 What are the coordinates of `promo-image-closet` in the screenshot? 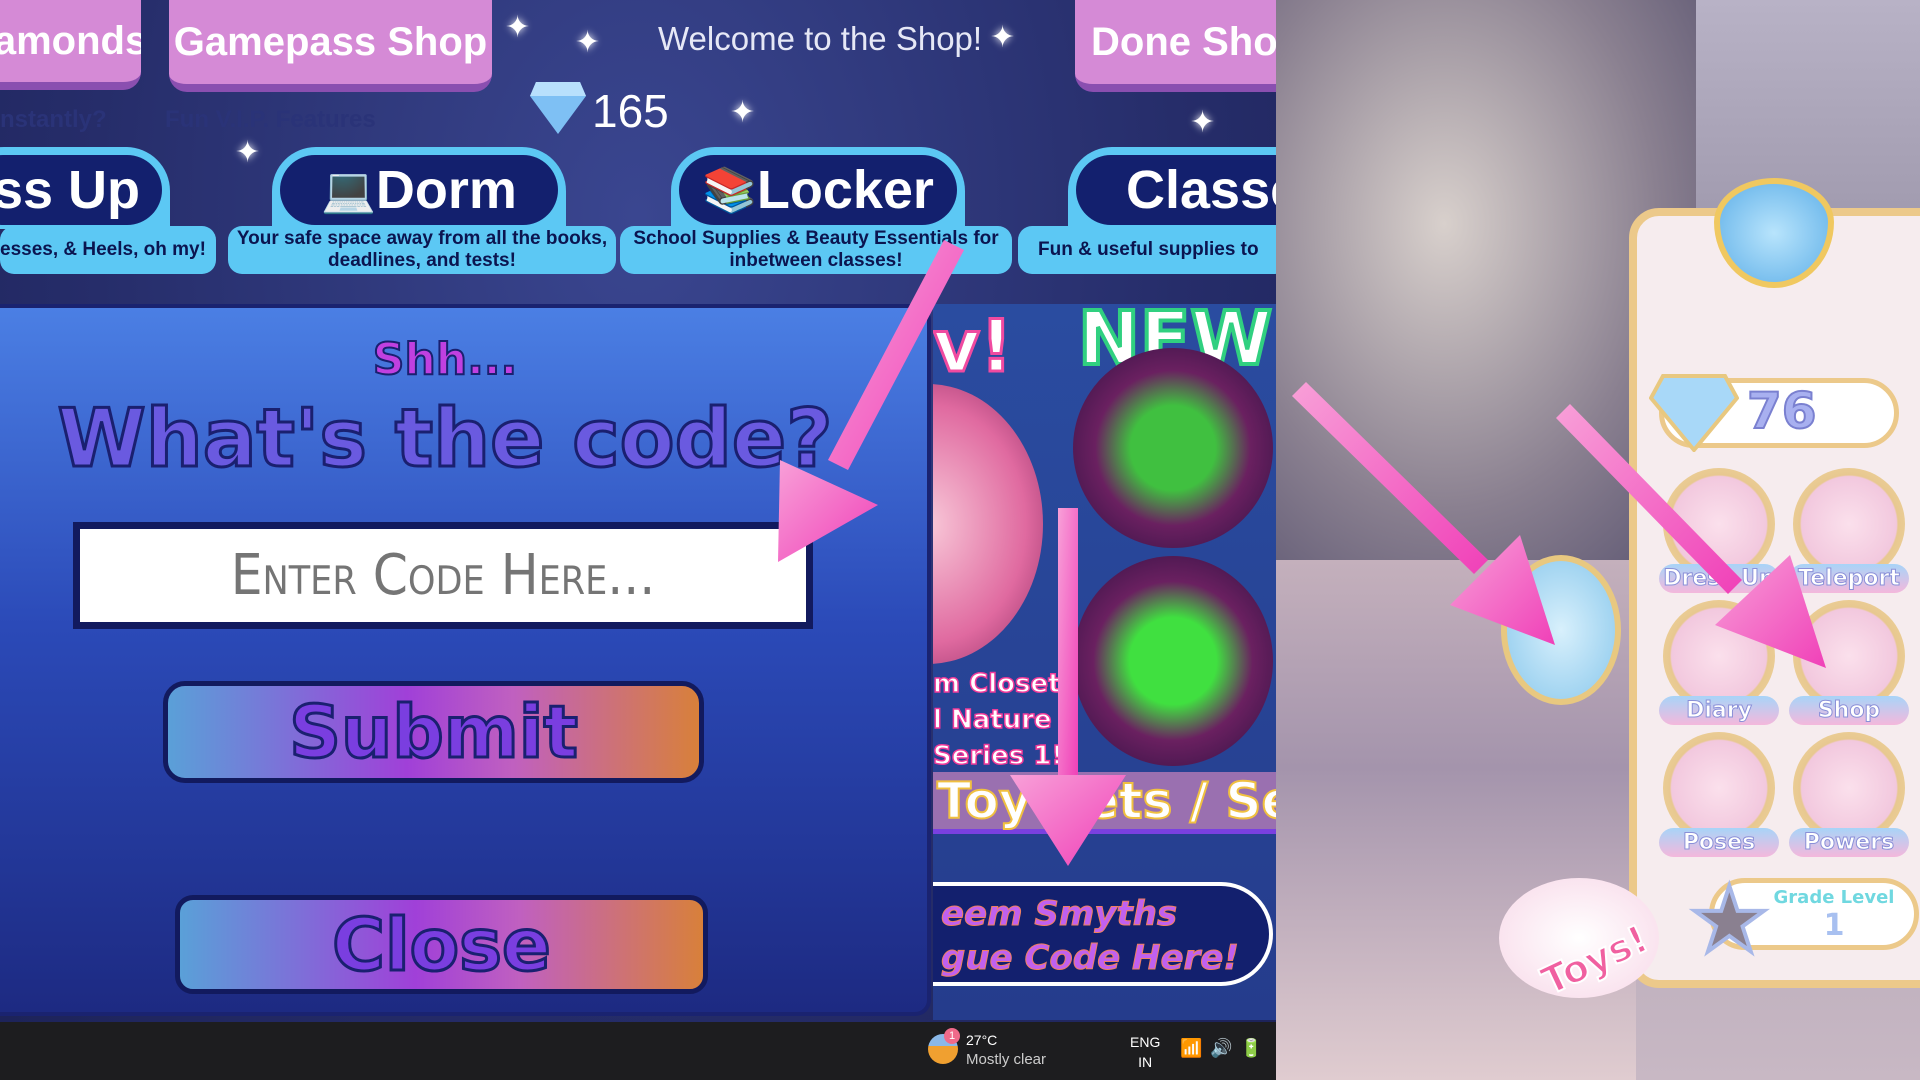 It's located at (988, 524).